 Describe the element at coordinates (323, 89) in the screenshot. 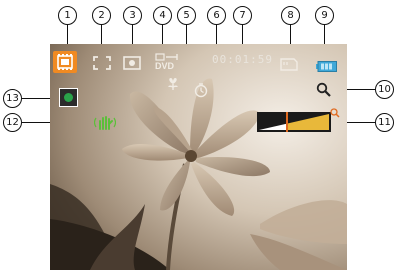

I see `zoom-magnifier-icon` at that location.